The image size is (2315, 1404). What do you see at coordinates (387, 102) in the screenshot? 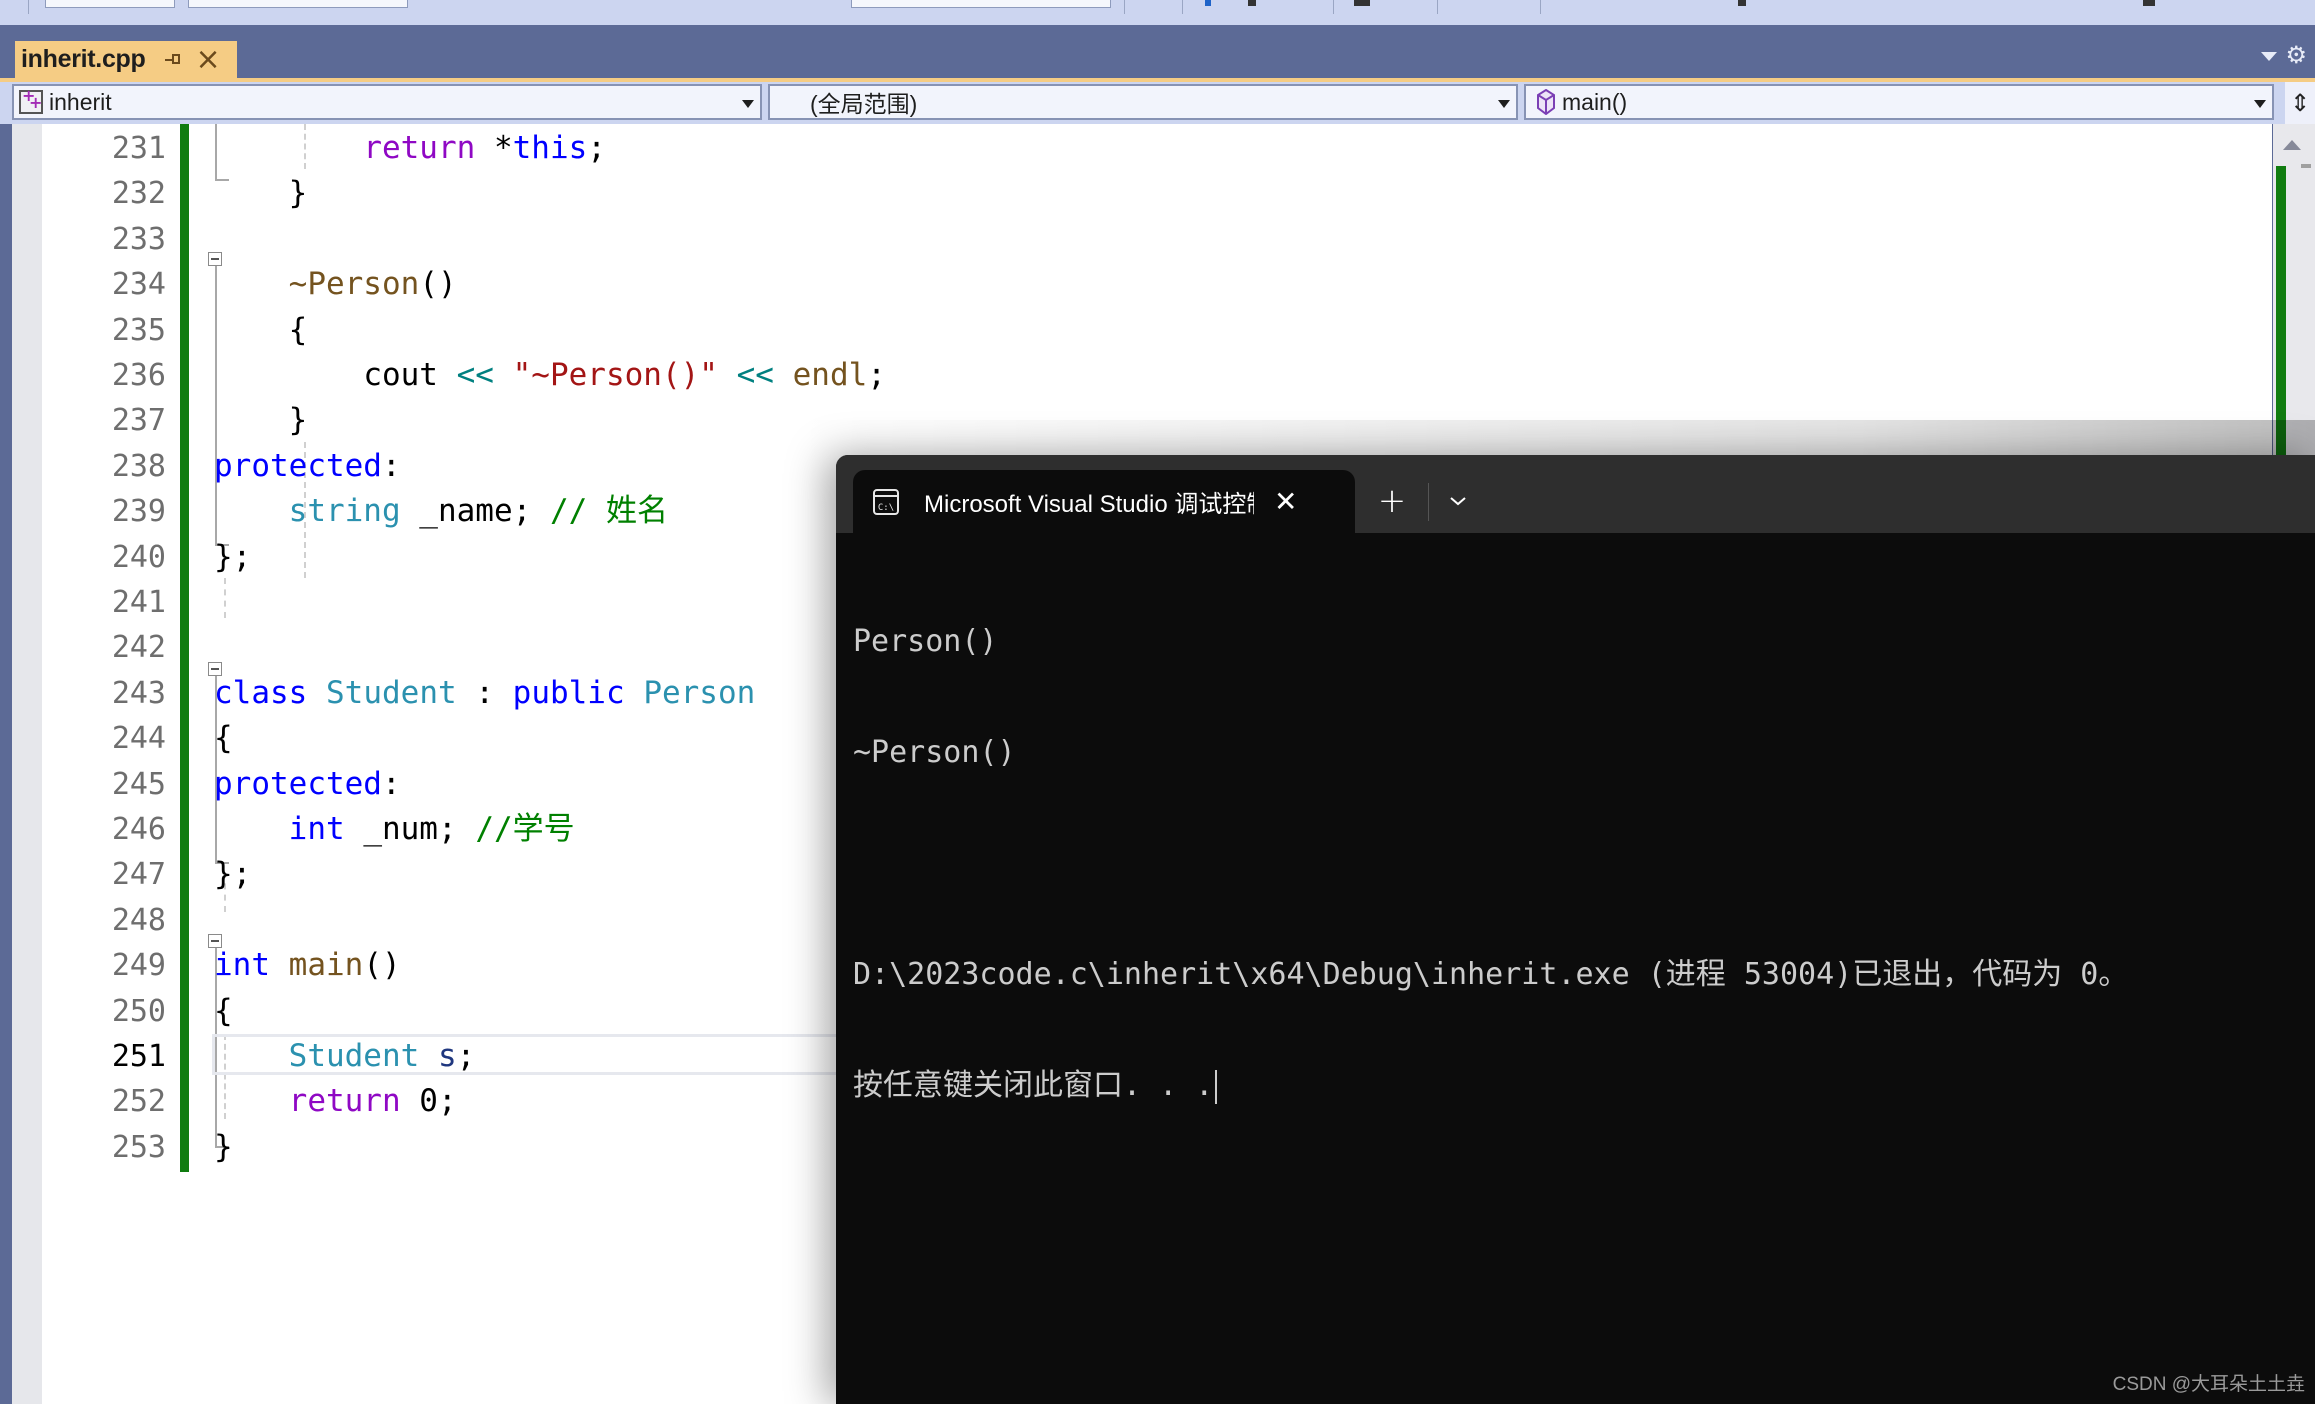
I see `project-dropdown: inherit` at bounding box center [387, 102].